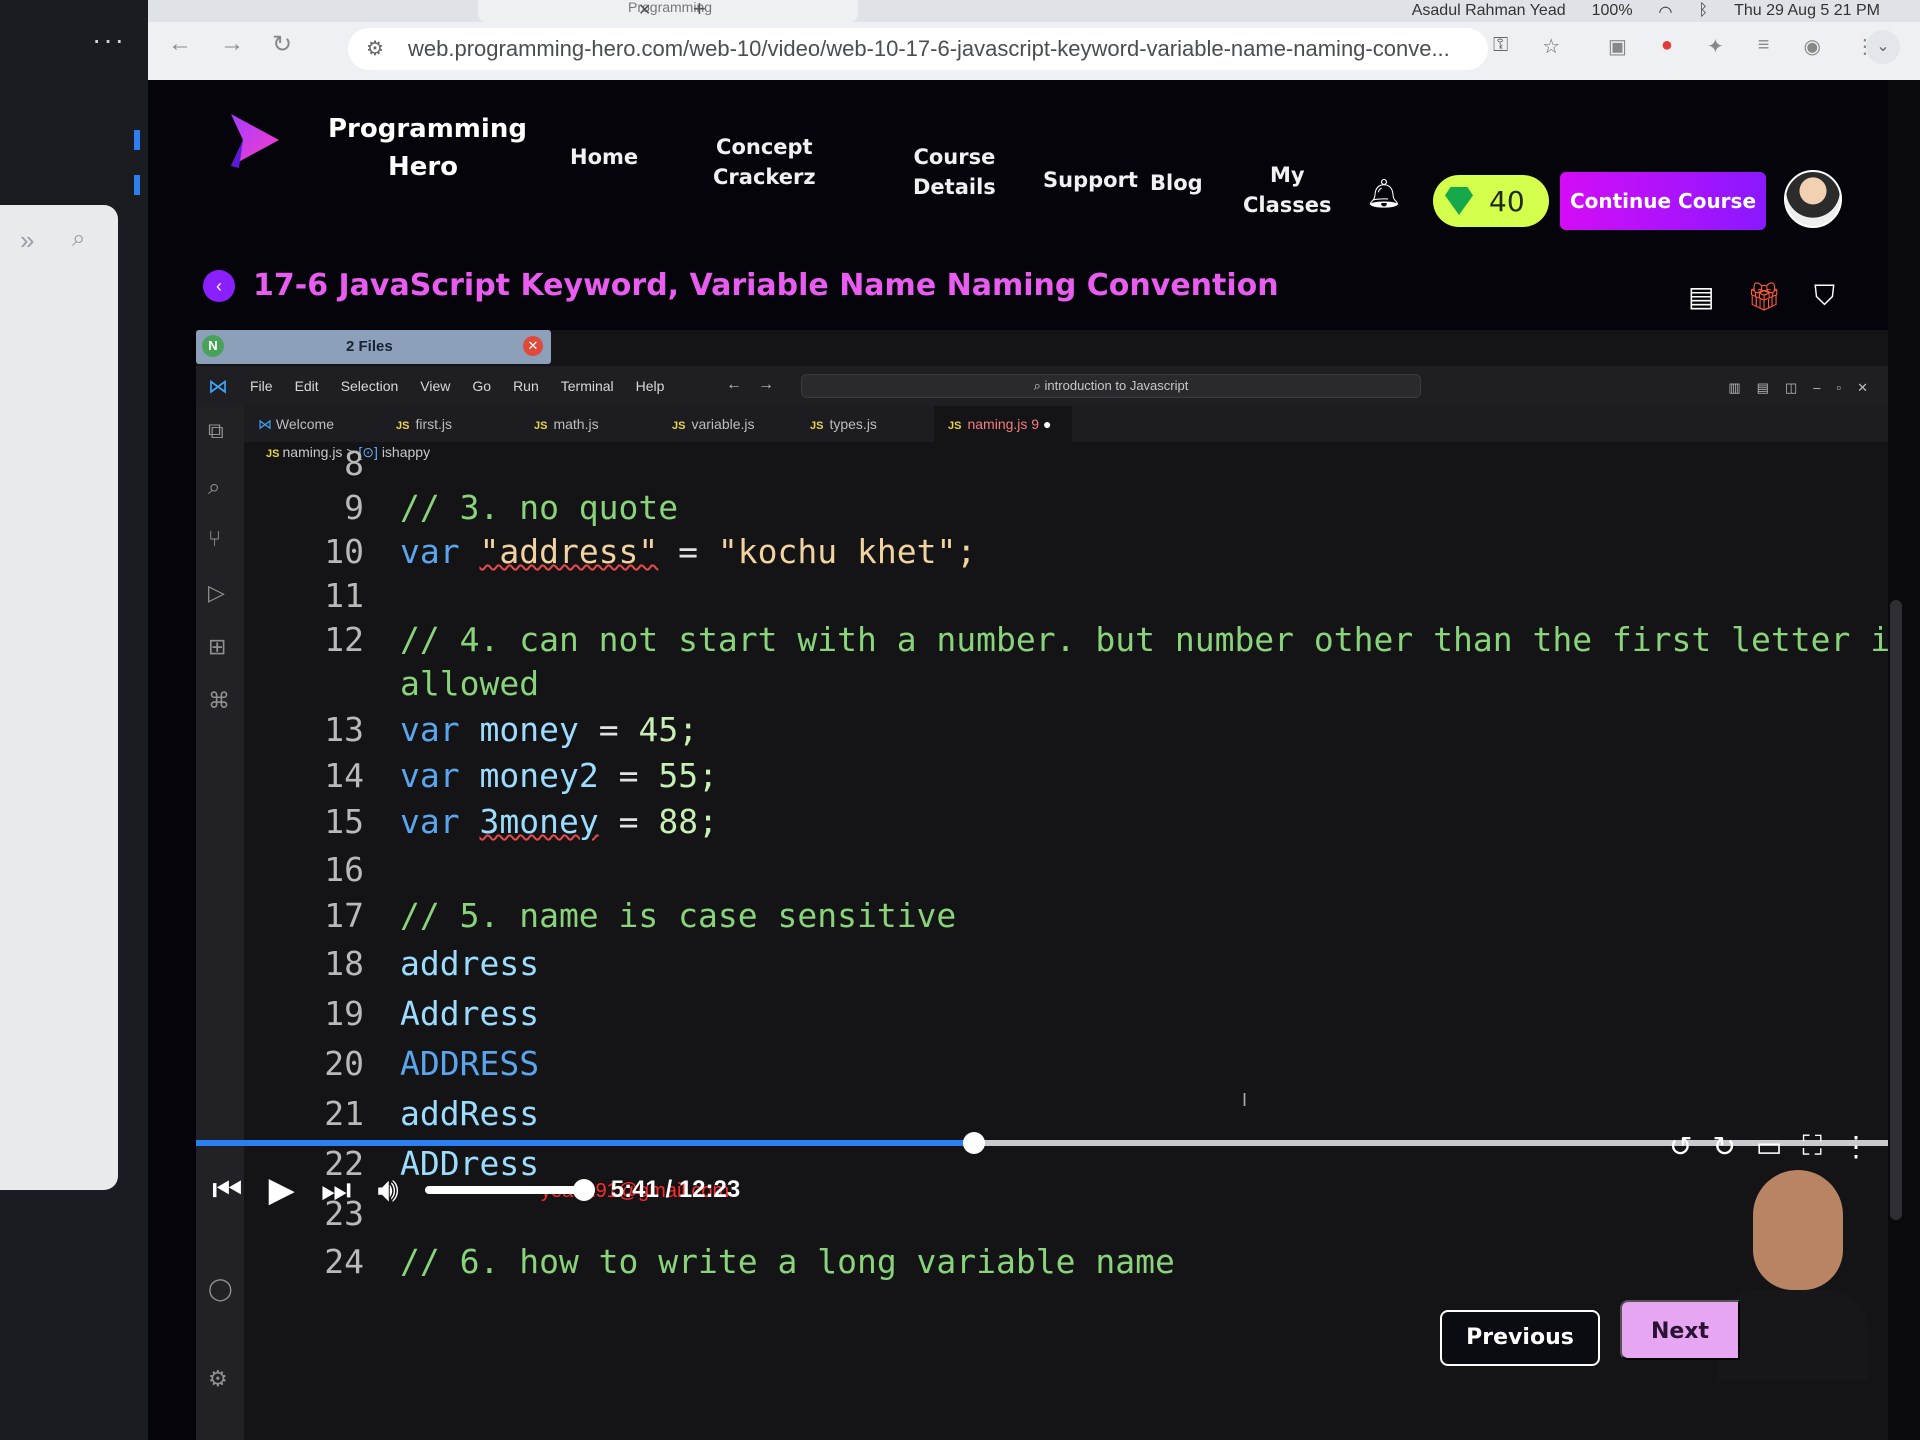 Image resolution: width=1920 pixels, height=1440 pixels. Describe the element at coordinates (220, 923) in the screenshot. I see `vscode-activity-bar: ⧉ ⌕ ⑂ ▷ ⊞ ⌘ ◯ ⚙` at that location.